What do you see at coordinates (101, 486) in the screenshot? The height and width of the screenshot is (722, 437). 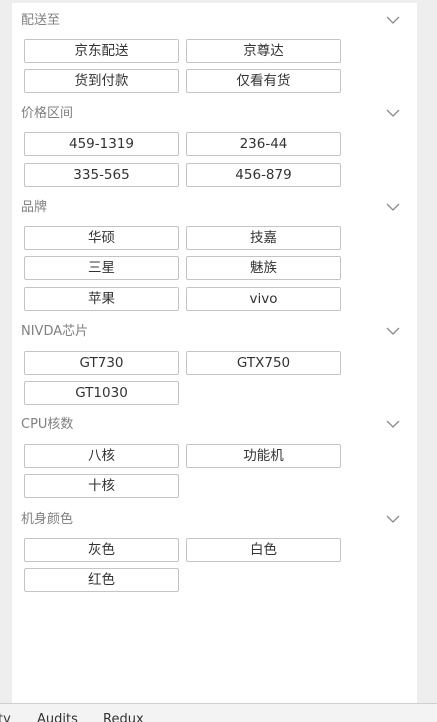 I see `option-cpu-deca-core: 十核` at bounding box center [101, 486].